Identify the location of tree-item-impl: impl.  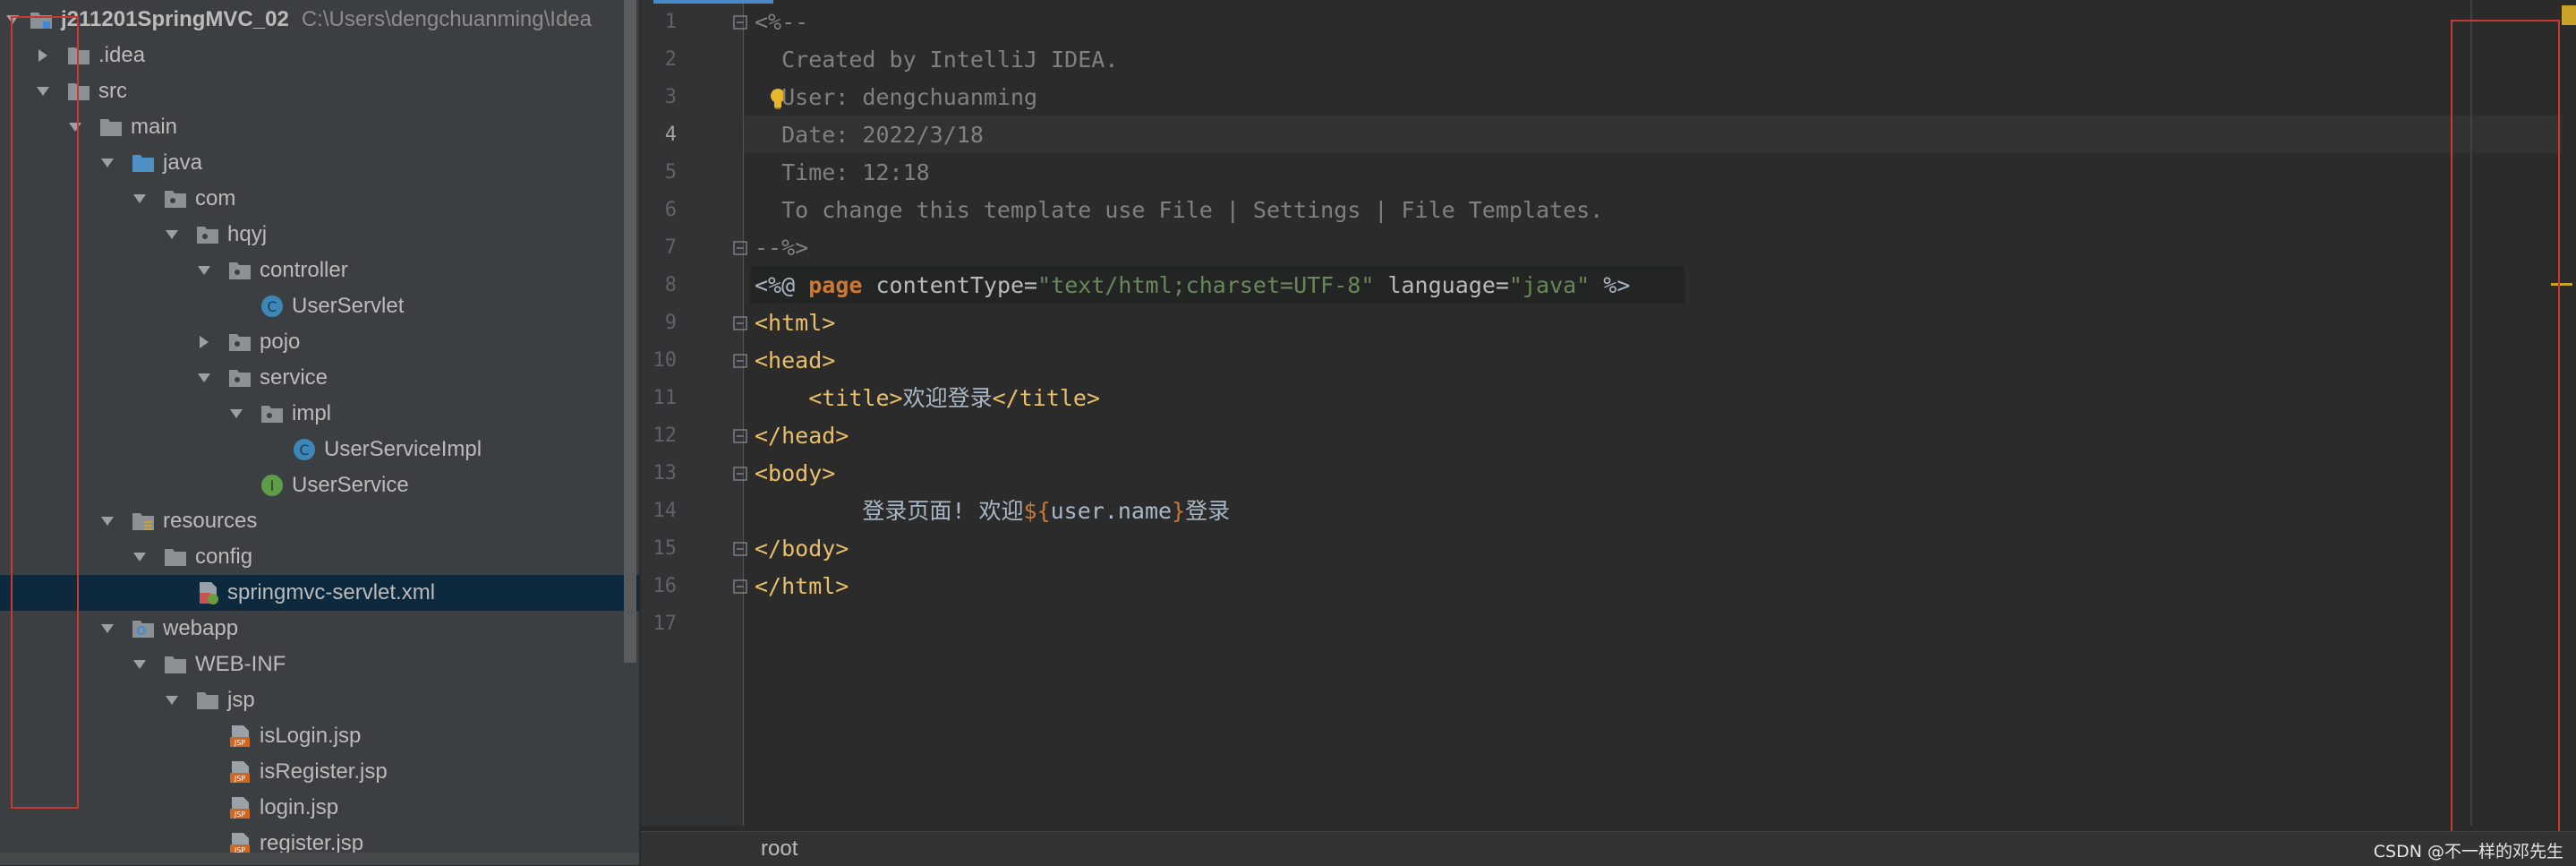
(319, 414).